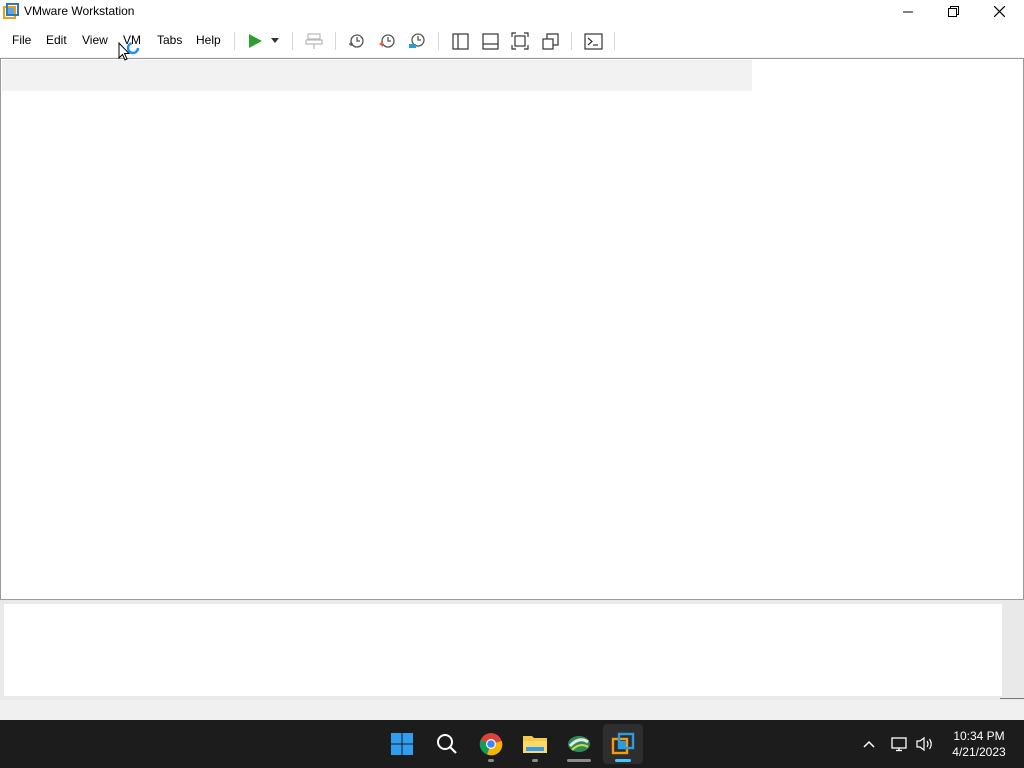 The height and width of the screenshot is (768, 1024). Describe the element at coordinates (503, 650) in the screenshot. I see `thumbnail-area` at that location.